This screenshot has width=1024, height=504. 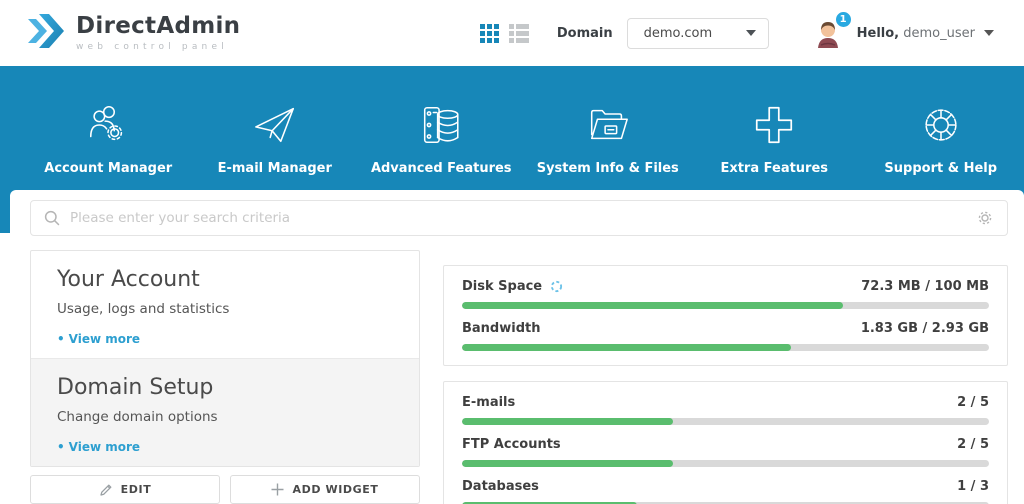 I want to click on emails-progress, so click(x=567, y=421).